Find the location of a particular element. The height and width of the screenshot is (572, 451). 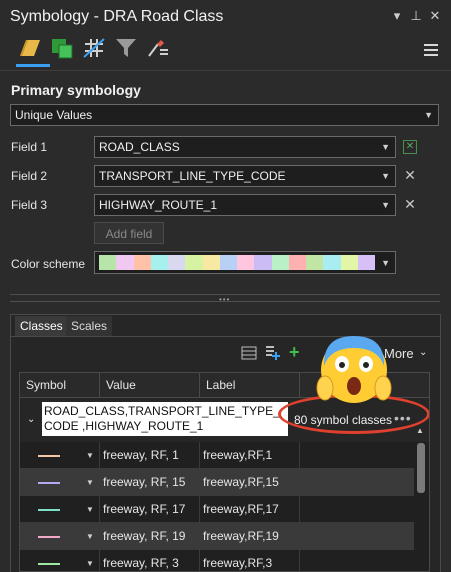

scroll-up-icon: ▲ is located at coordinates (420, 430).